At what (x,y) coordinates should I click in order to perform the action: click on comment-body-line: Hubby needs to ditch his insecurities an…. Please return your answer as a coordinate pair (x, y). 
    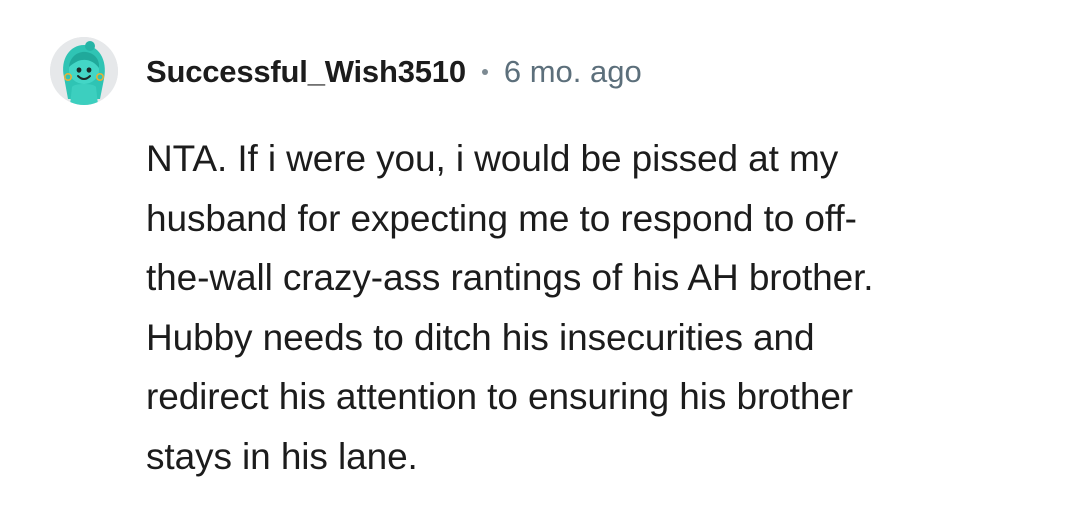
    Looking at the image, I should click on (480, 337).